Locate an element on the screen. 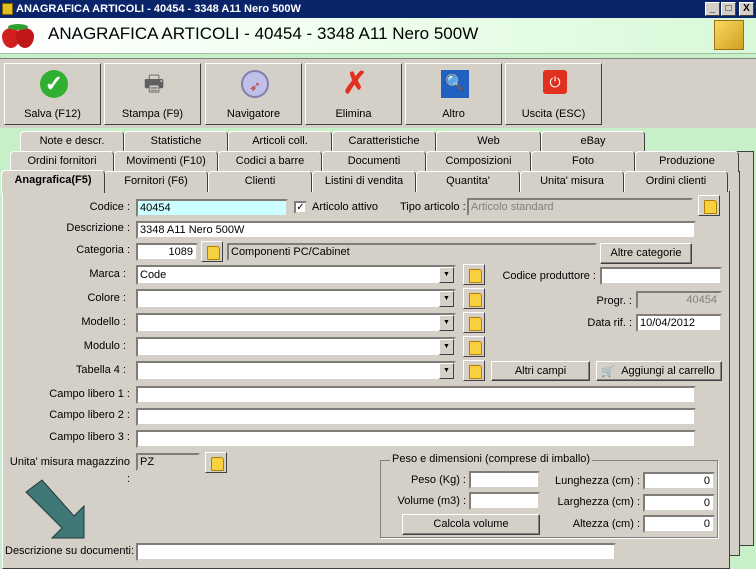 The image size is (756, 569). larghezza-input: 0 is located at coordinates (679, 503).